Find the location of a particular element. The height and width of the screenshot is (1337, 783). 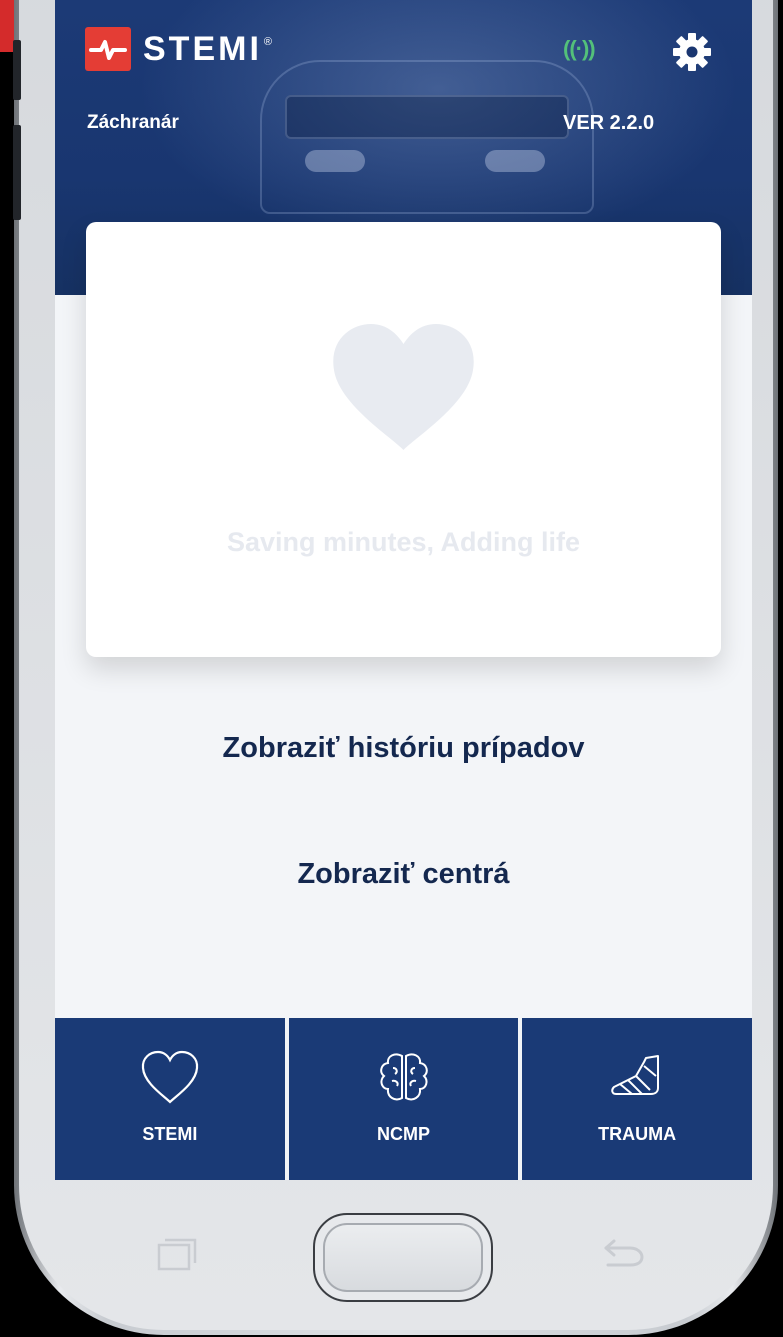

app-logo: STEMI ® is located at coordinates (178, 49).